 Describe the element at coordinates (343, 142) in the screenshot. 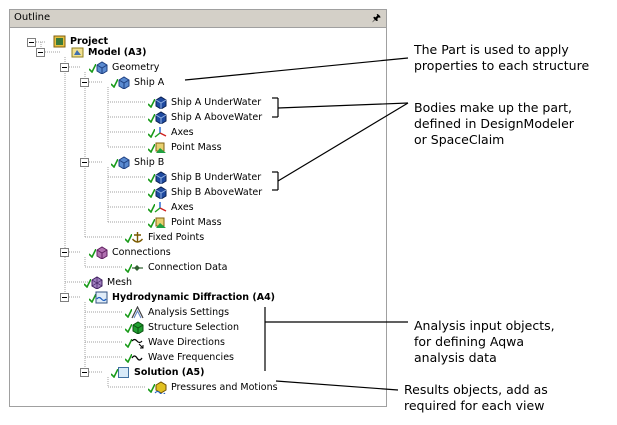

I see `callout-line-bodies-b` at that location.